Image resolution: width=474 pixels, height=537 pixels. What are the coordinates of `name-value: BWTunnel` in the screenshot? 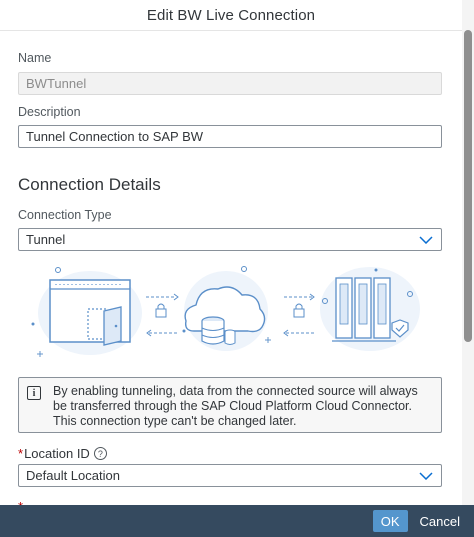 It's located at (56, 83).